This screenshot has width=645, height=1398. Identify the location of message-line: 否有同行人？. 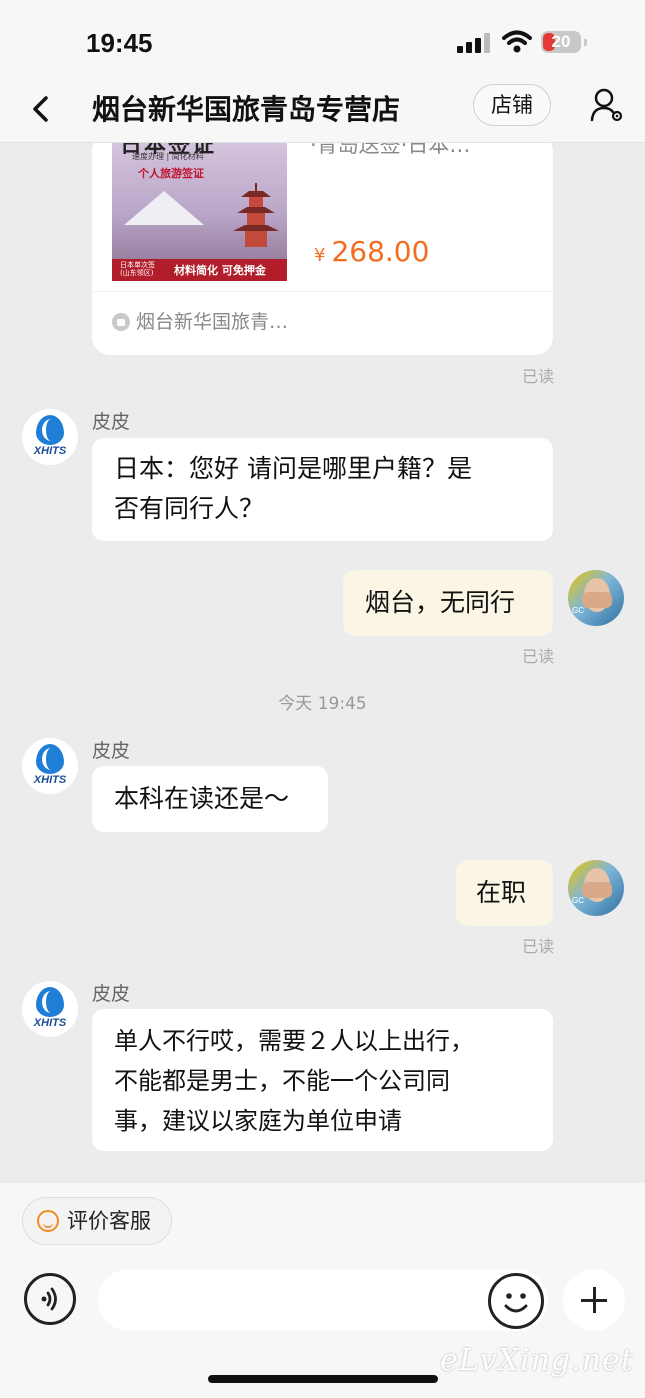
(189, 508).